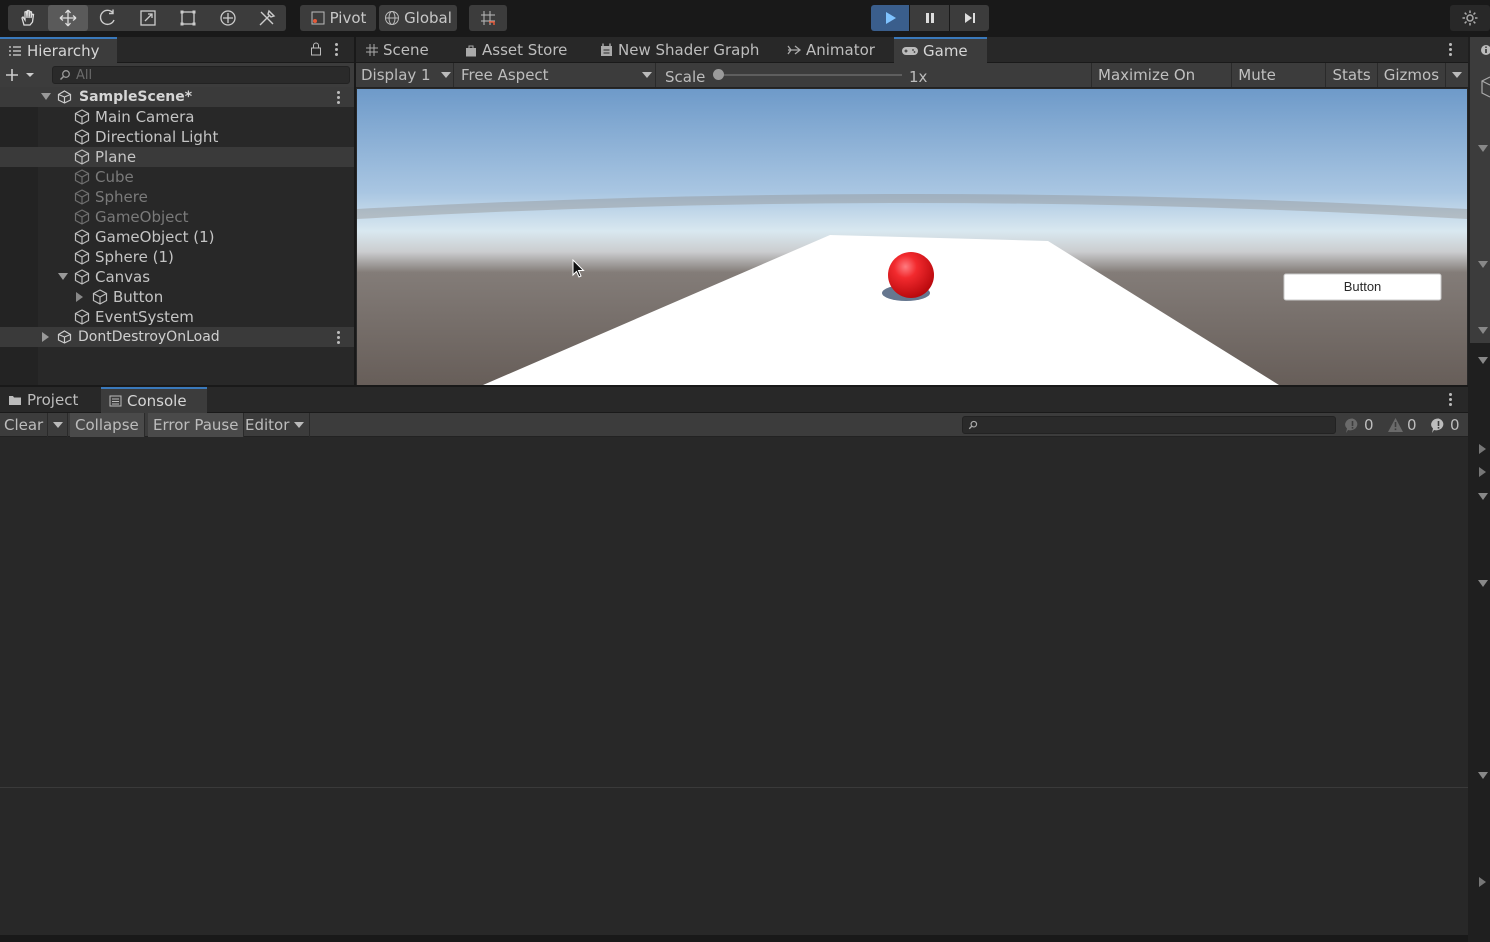 Image resolution: width=1490 pixels, height=942 pixels. What do you see at coordinates (418, 18) in the screenshot?
I see `global-button: Global` at bounding box center [418, 18].